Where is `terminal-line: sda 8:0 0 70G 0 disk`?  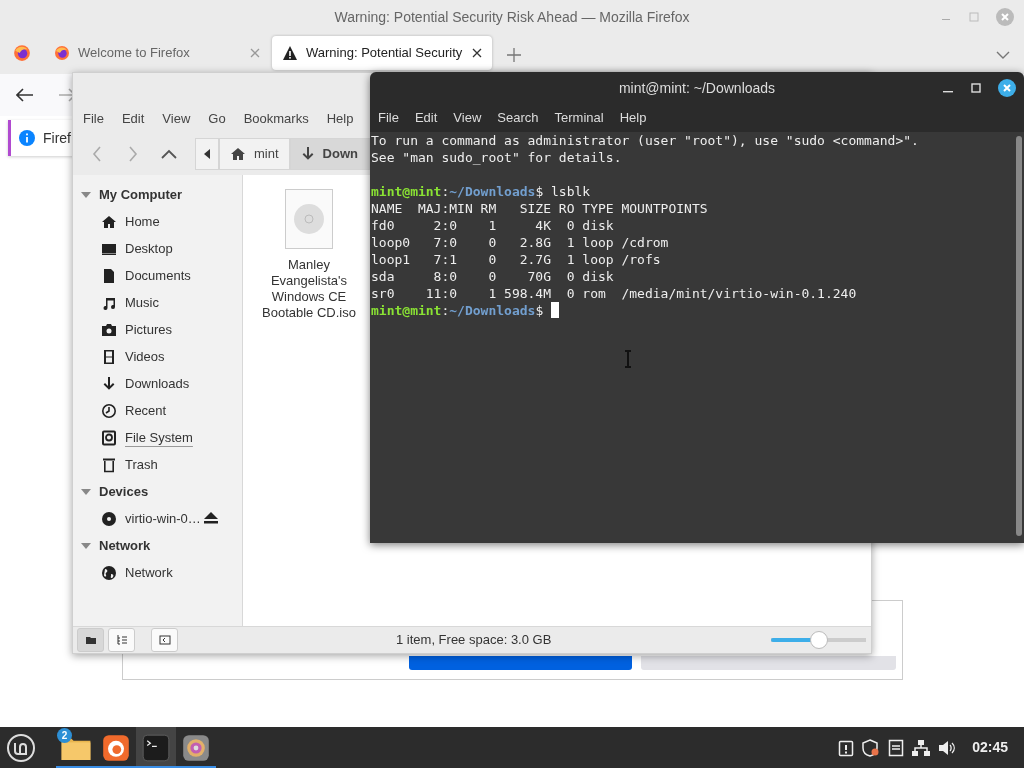
terminal-line: sda 8:0 0 70G 0 disk is located at coordinates (493, 276).